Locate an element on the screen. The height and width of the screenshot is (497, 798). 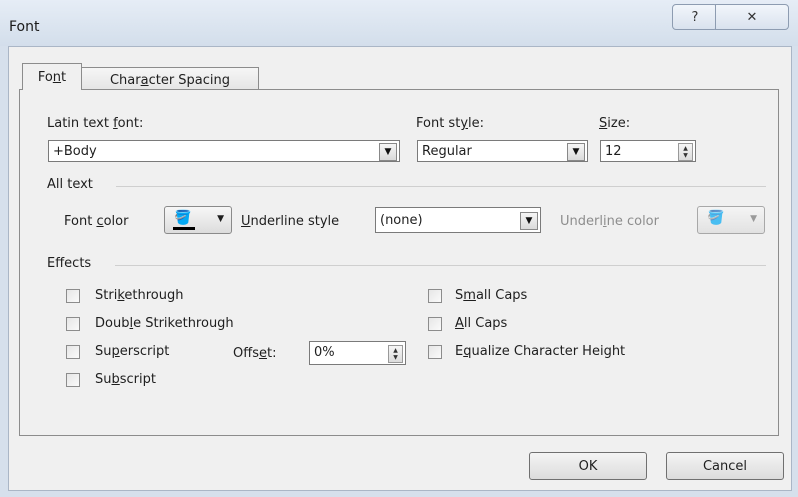
double-strikethrough-label: Double Strikethrough is located at coordinates (164, 323).